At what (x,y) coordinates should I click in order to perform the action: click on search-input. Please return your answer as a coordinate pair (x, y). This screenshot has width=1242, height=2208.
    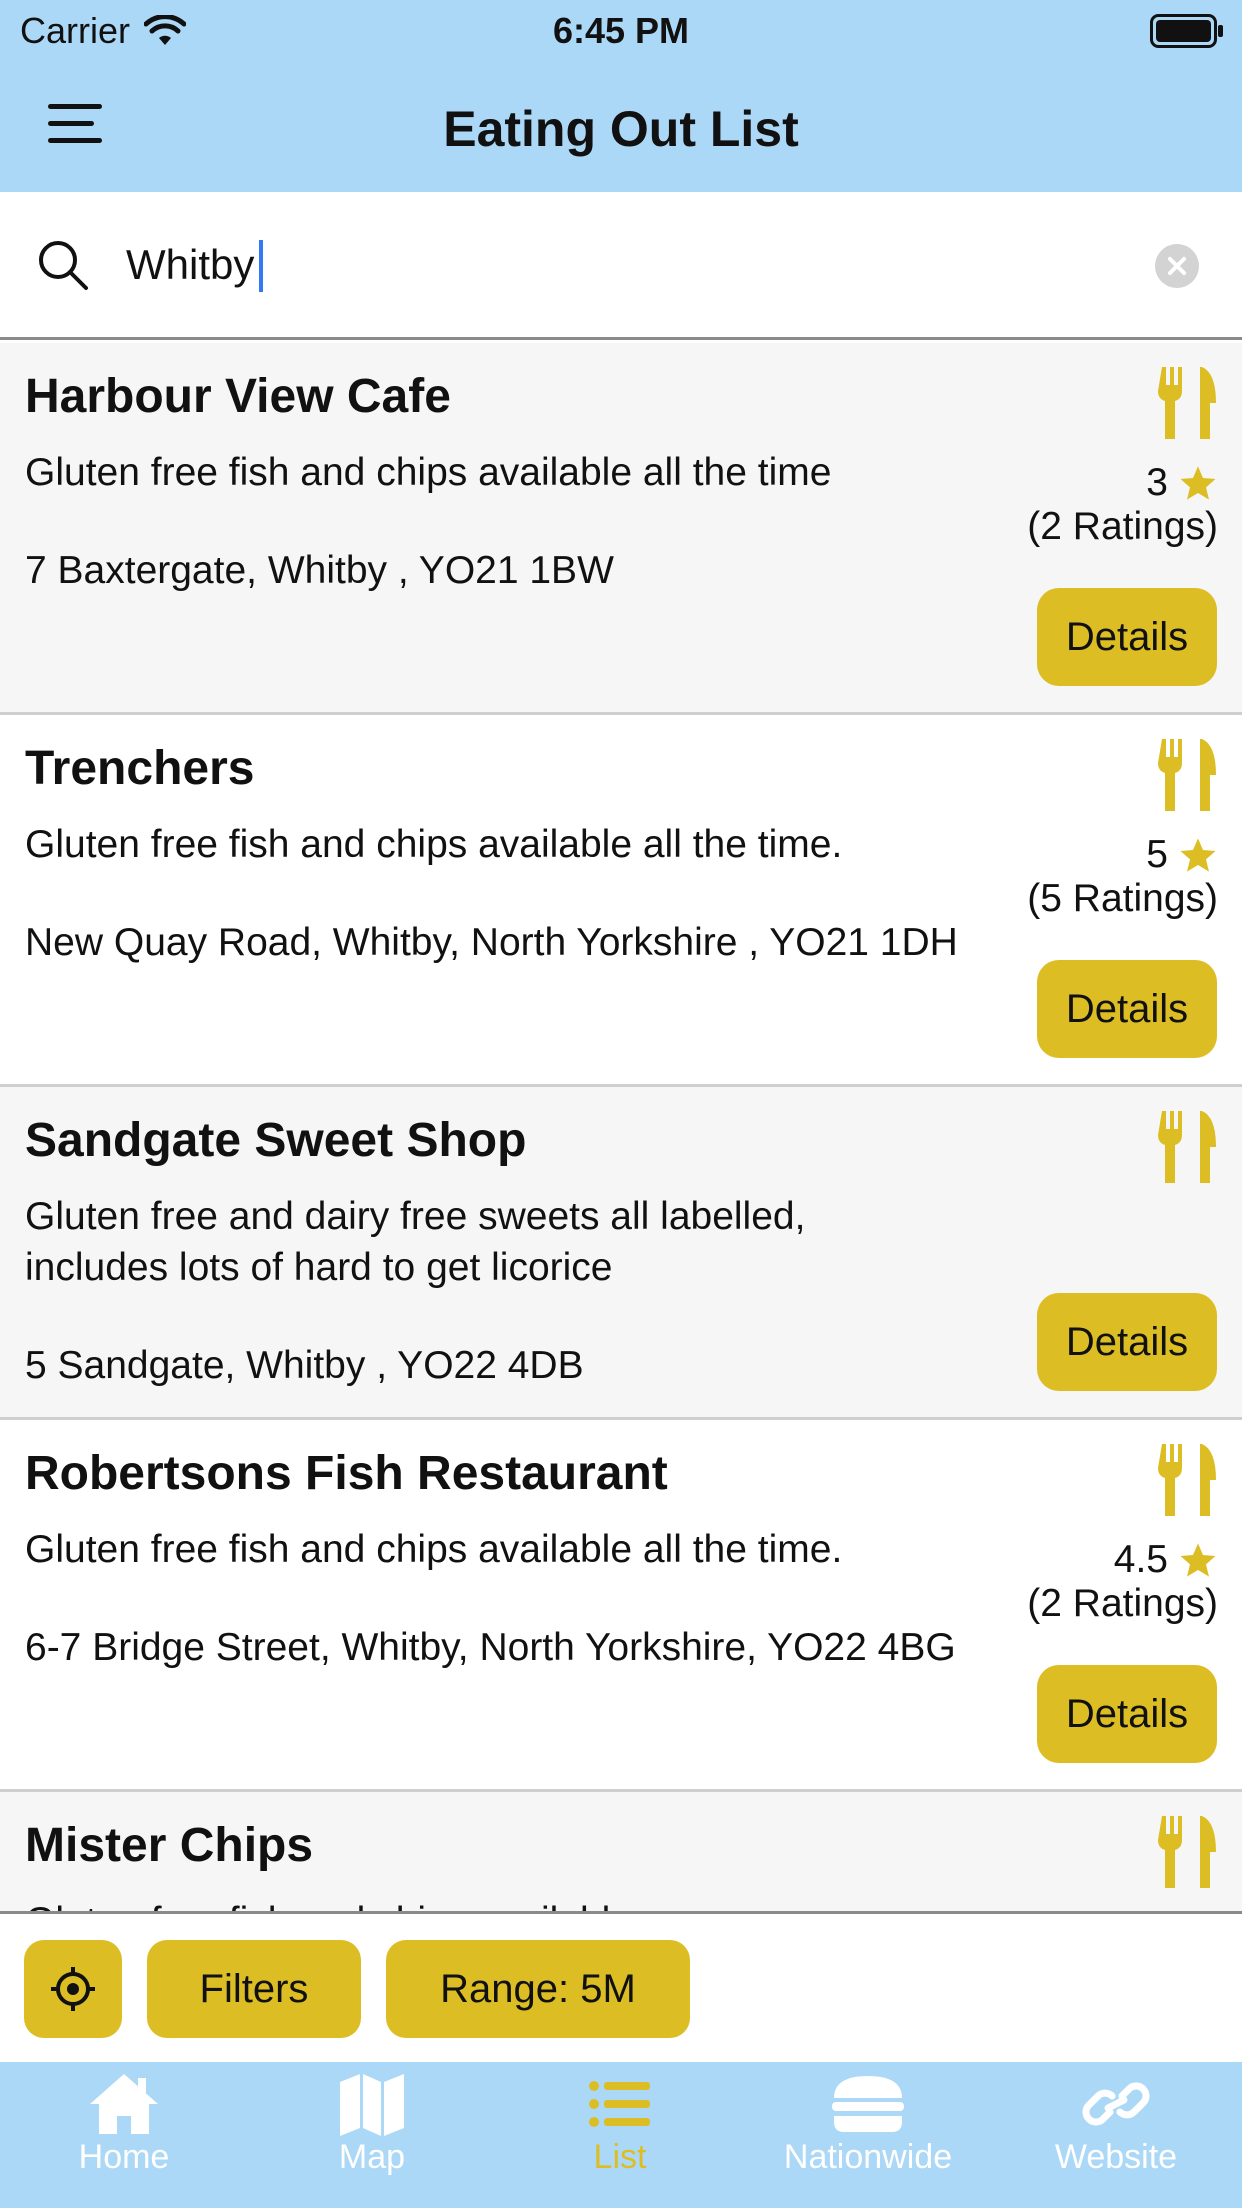
    Looking at the image, I should click on (626, 265).